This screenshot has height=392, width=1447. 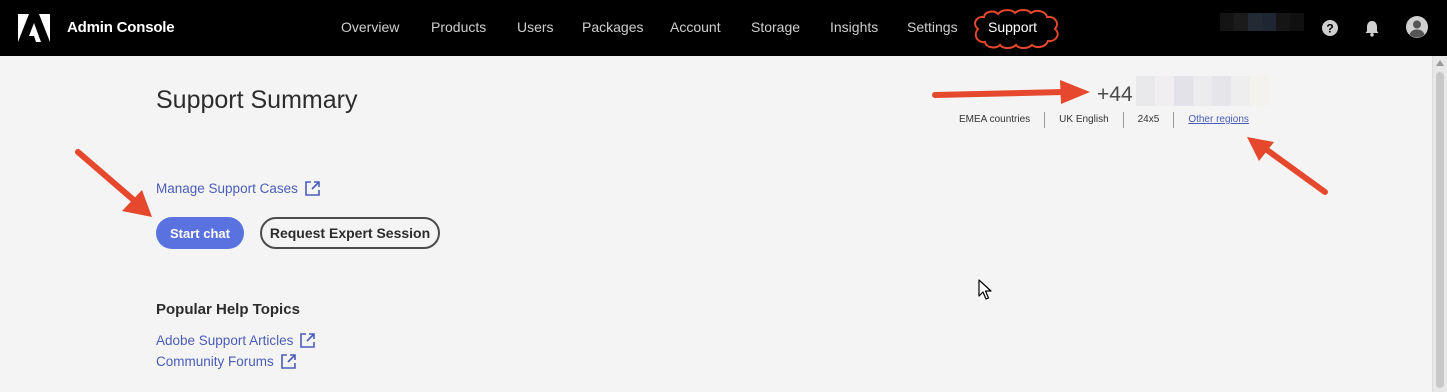 What do you see at coordinates (121, 27) in the screenshot?
I see `app-title: Admin Console` at bounding box center [121, 27].